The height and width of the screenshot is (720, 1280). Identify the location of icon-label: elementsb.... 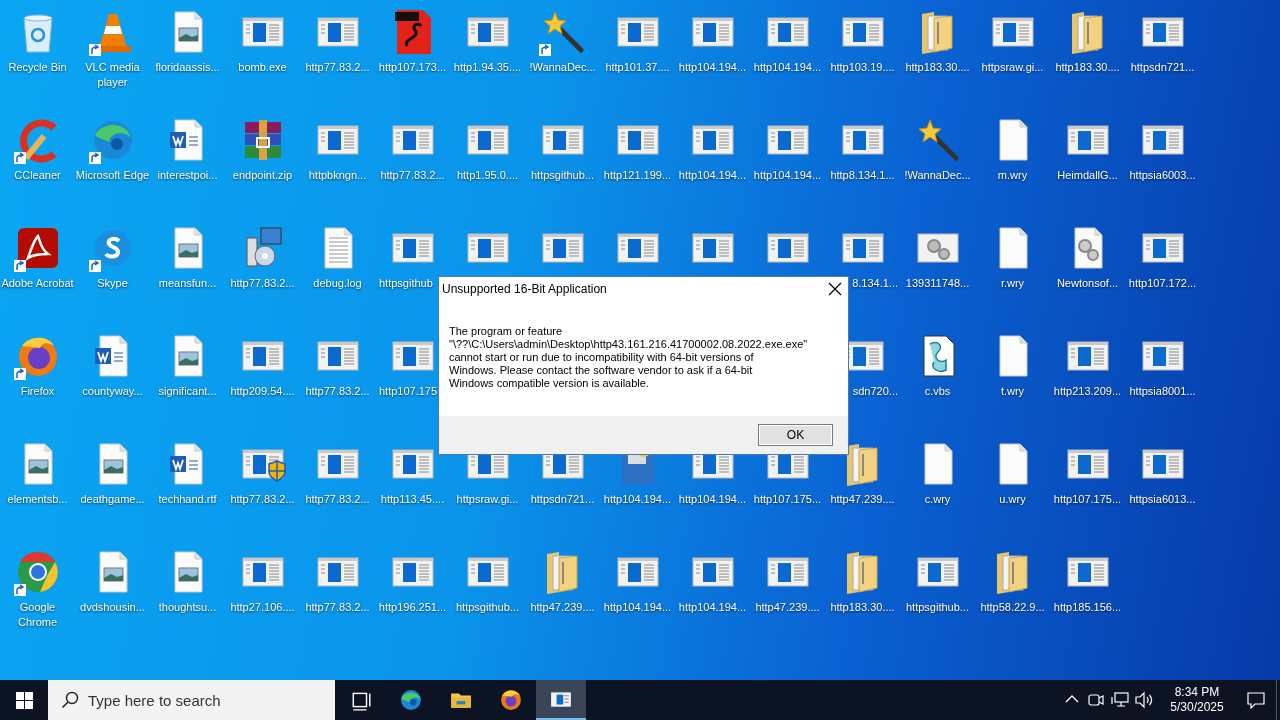
(37, 499).